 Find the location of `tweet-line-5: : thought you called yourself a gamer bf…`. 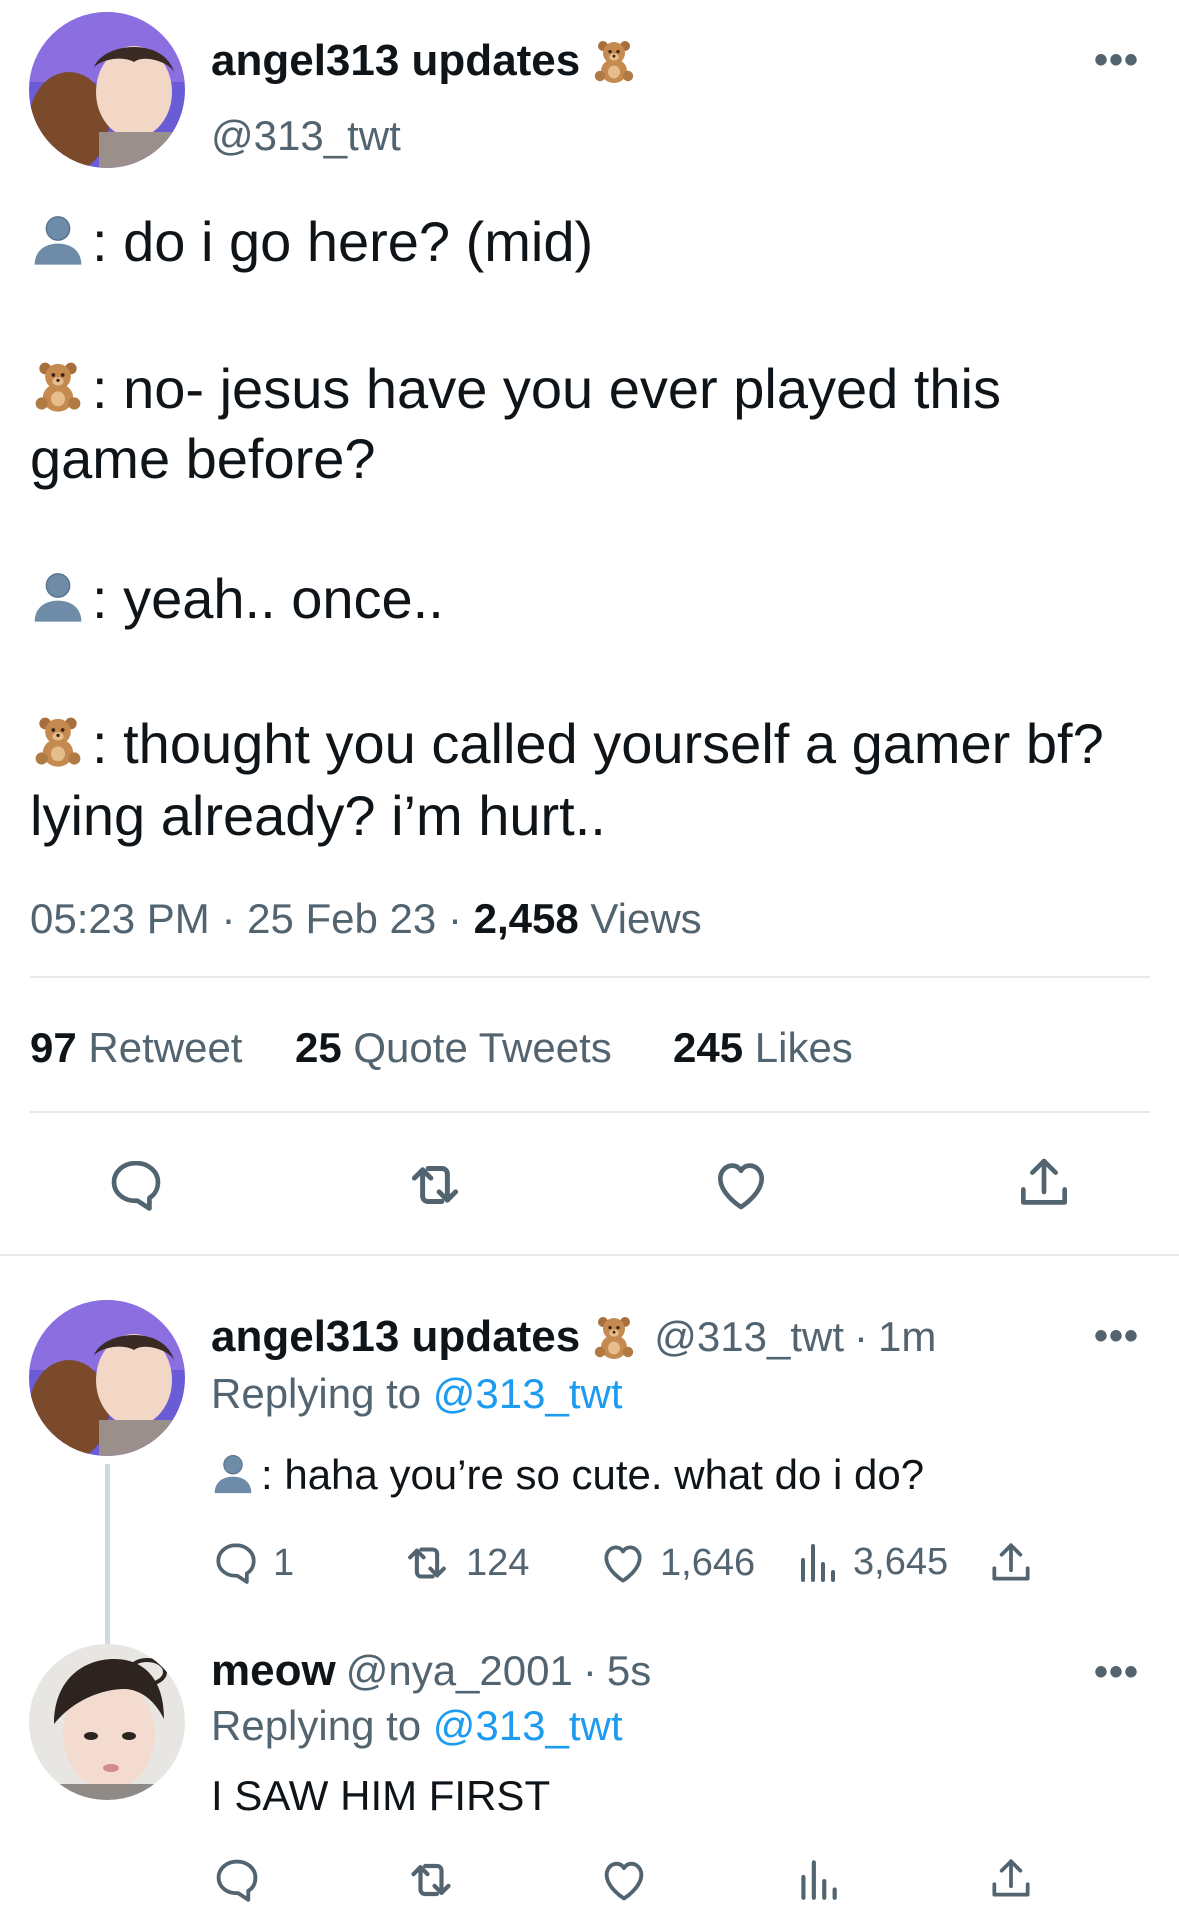

tweet-line-5: : thought you called yourself a gamer bf… is located at coordinates (567, 744).